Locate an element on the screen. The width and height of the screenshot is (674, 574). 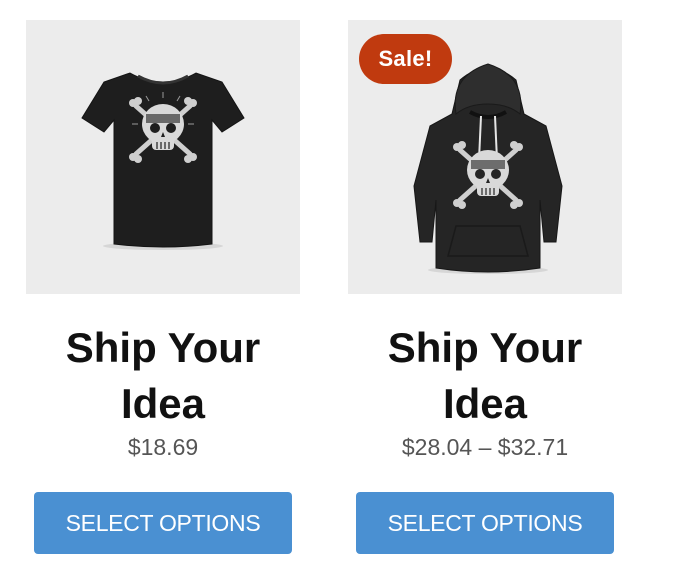
sale-badge: Sale! is located at coordinates (405, 59).